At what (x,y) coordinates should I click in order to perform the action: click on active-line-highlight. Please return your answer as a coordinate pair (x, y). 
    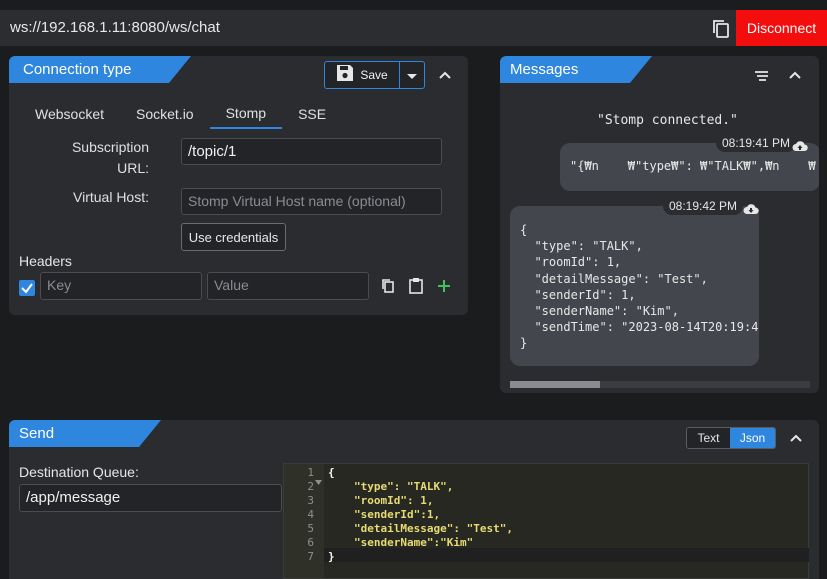
    Looking at the image, I should click on (566, 555).